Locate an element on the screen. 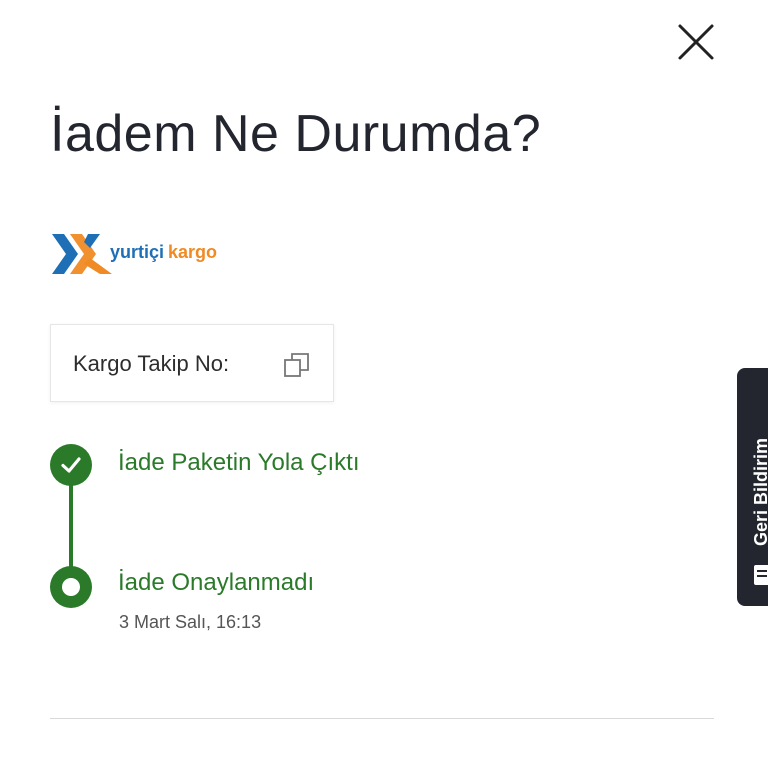 The image size is (768, 768). current-dot-icon is located at coordinates (71, 587).